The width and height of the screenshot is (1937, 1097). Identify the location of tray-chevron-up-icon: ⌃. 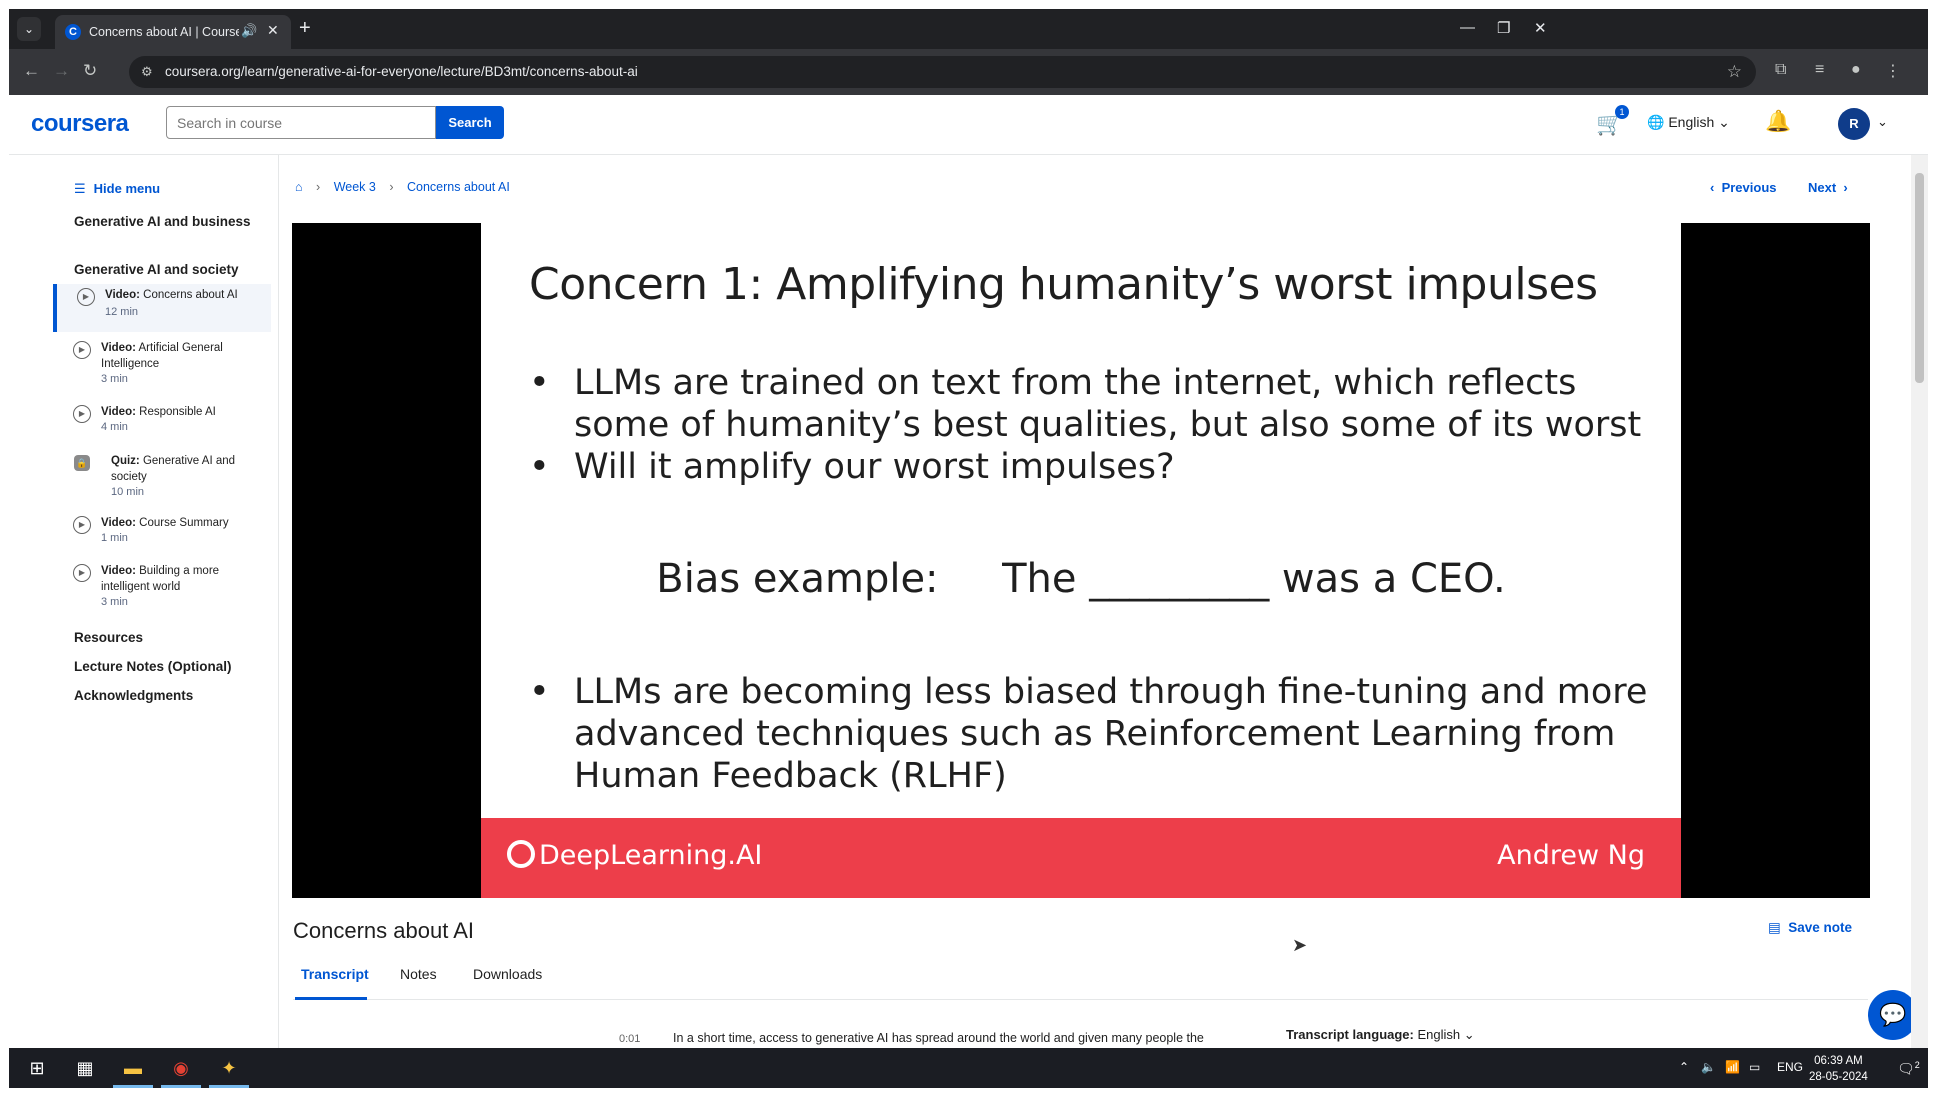
(1684, 1067).